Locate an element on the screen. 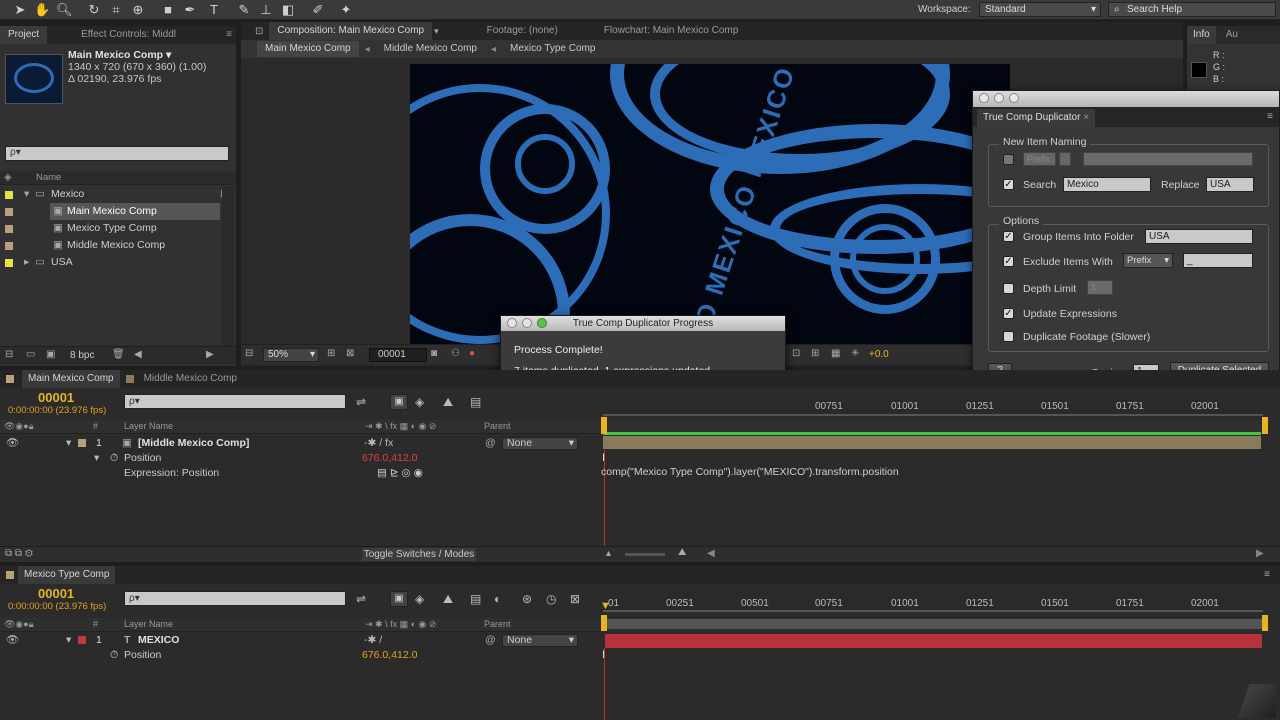 The width and height of the screenshot is (1280, 720). tab-true-comp-duplicator: True Comp Duplicator × is located at coordinates (1036, 118).